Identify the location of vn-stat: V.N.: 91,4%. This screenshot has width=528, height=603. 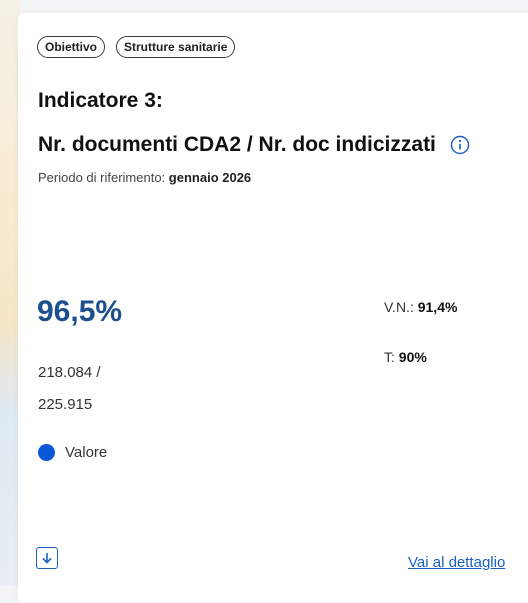
(420, 307).